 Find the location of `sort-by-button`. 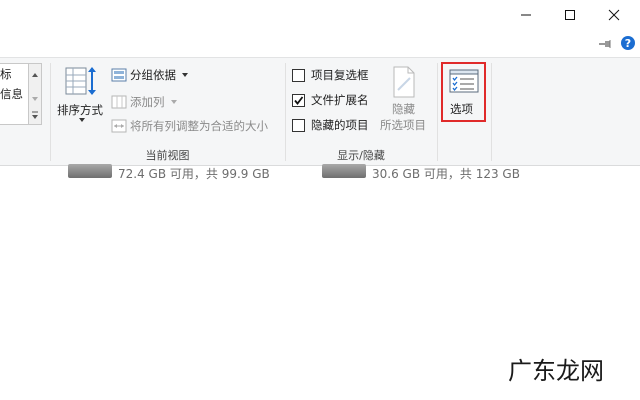

sort-by-button is located at coordinates (80, 82).